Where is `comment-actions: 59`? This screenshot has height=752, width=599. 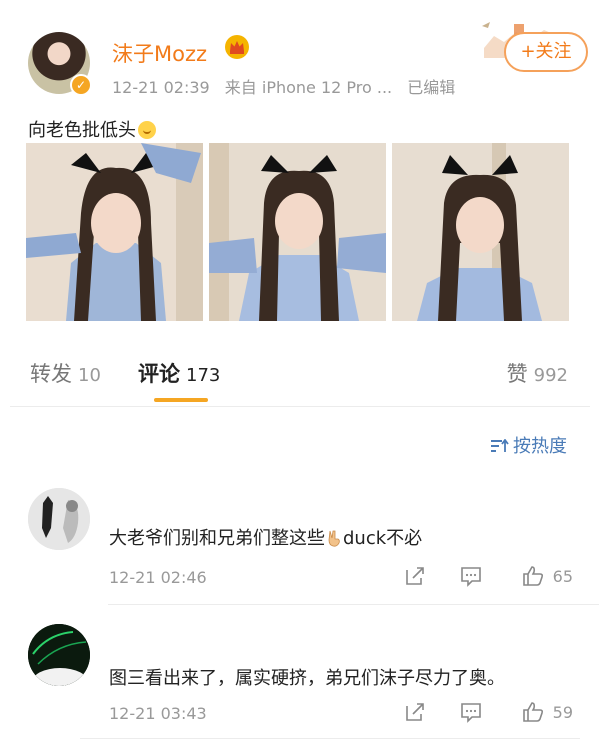 comment-actions: 59 is located at coordinates (473, 713).